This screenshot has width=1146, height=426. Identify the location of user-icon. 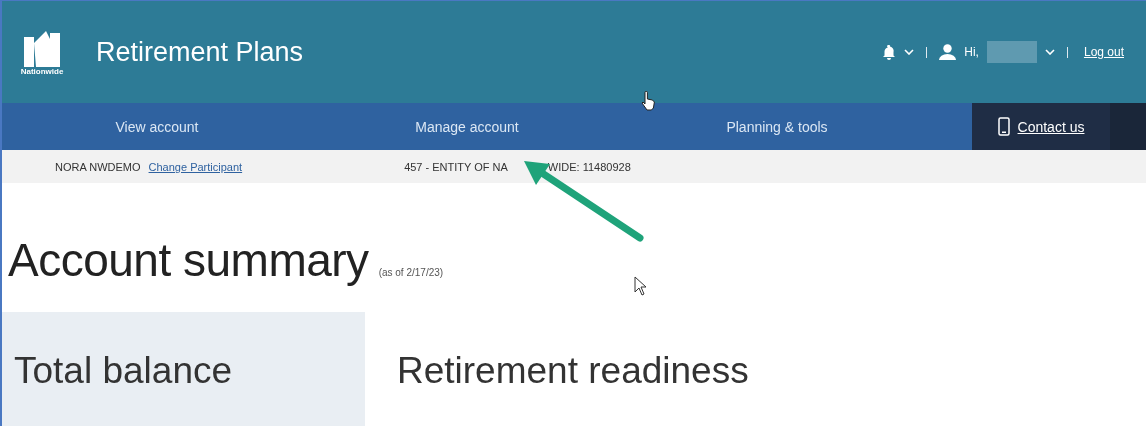
(948, 52).